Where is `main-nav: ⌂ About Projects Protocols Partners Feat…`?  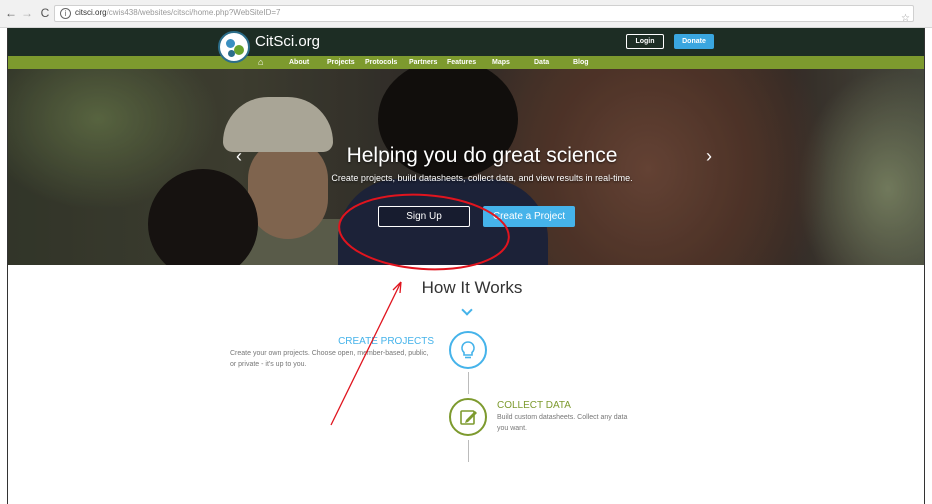 main-nav: ⌂ About Projects Protocols Partners Feat… is located at coordinates (466, 62).